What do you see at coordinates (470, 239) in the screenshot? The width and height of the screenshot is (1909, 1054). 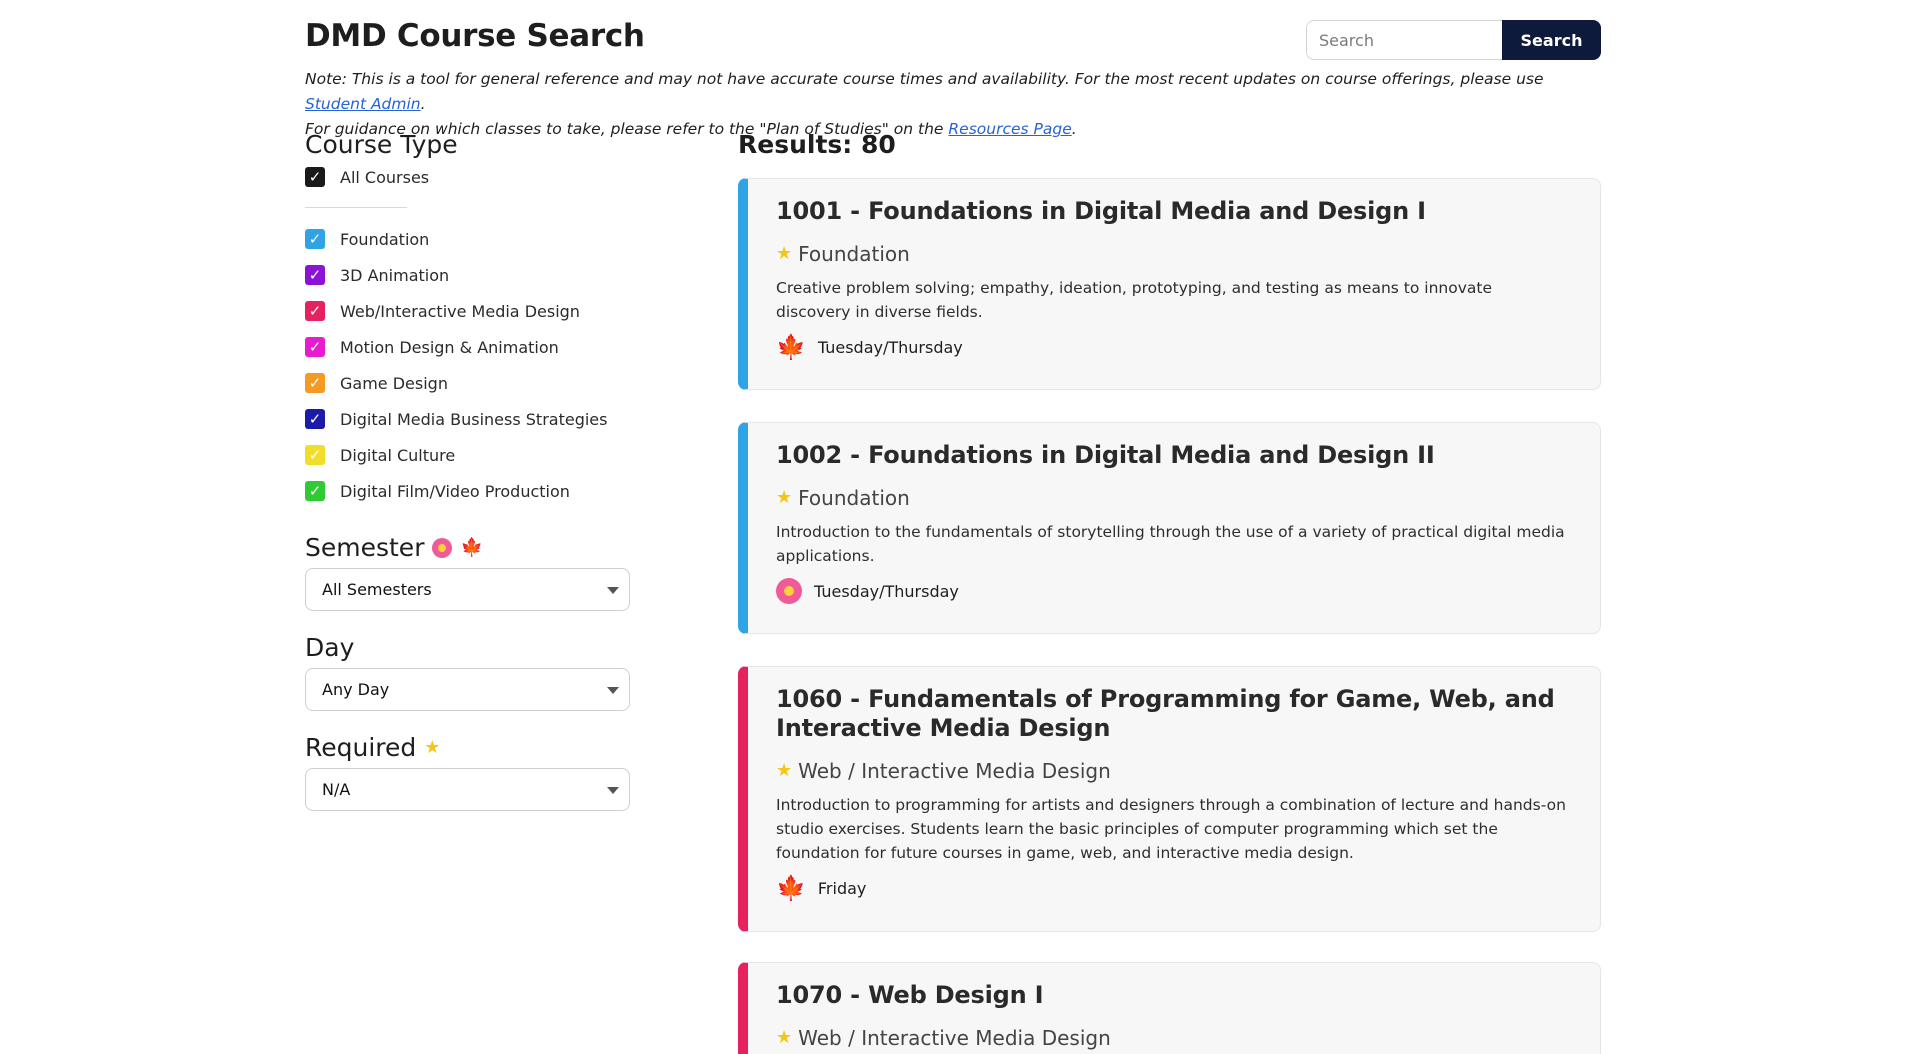 I see `checkbox-course-type: ✓ Foundation` at bounding box center [470, 239].